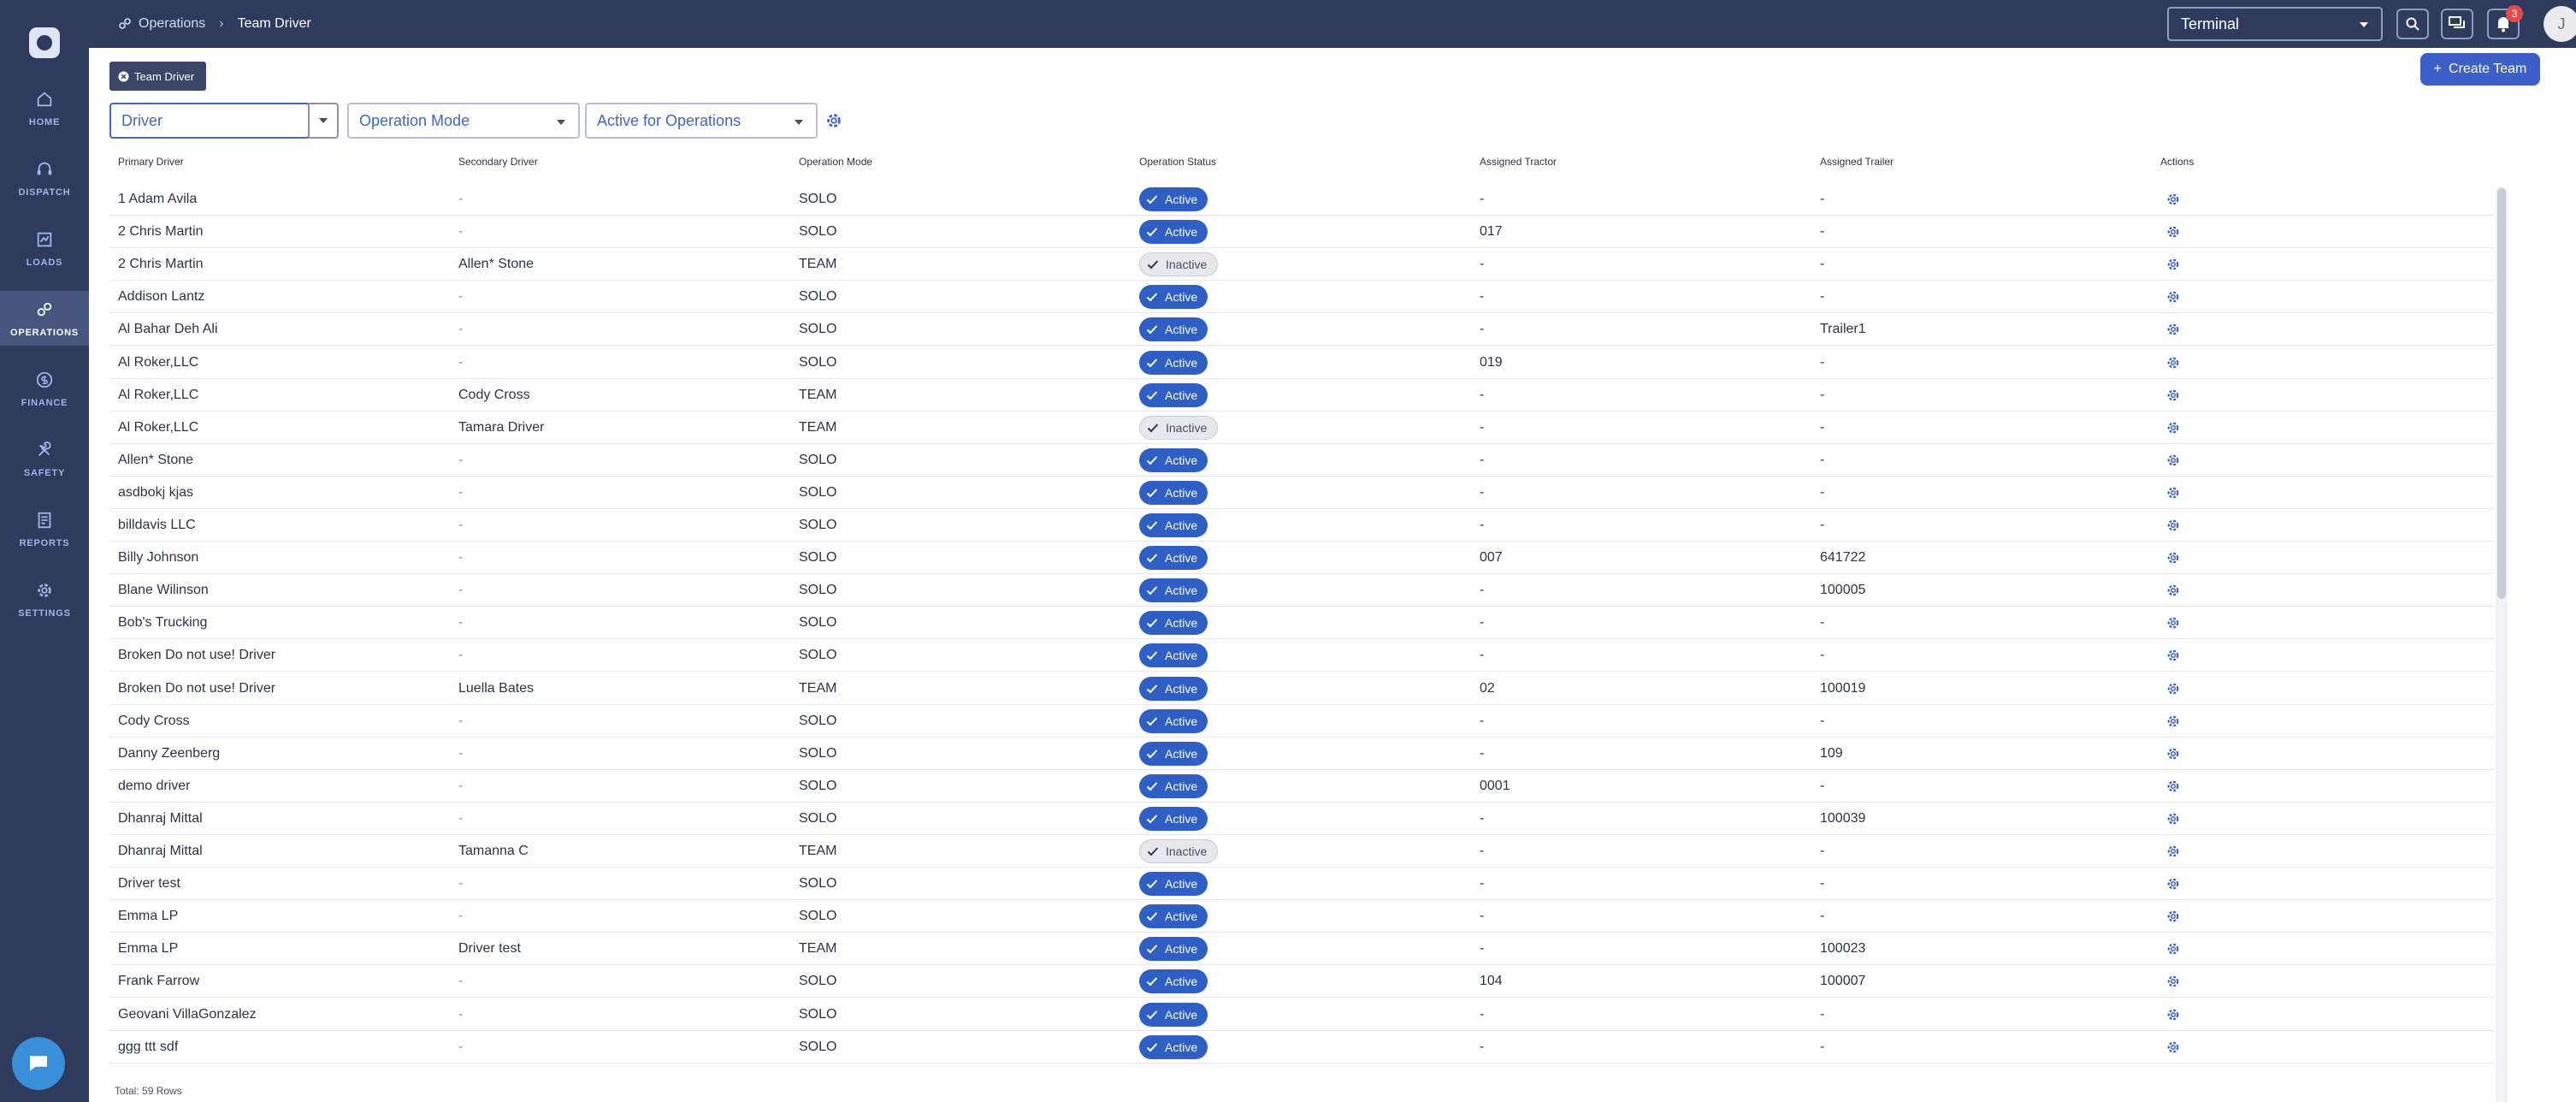  I want to click on driver-filter-dropdown-toggle, so click(323, 121).